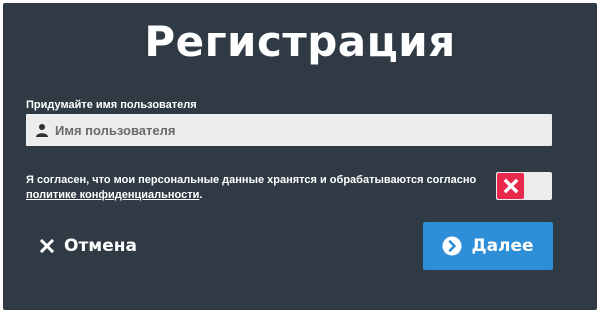 The width and height of the screenshot is (600, 313). I want to click on cancel-button: Отмена, so click(88, 246).